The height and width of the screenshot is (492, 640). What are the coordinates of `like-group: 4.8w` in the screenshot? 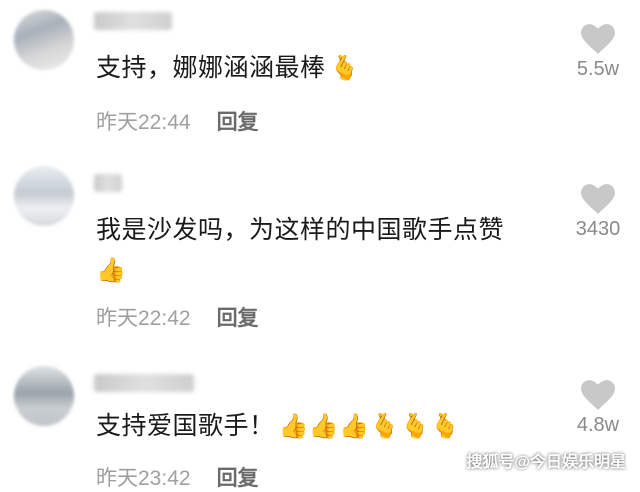 It's located at (598, 408).